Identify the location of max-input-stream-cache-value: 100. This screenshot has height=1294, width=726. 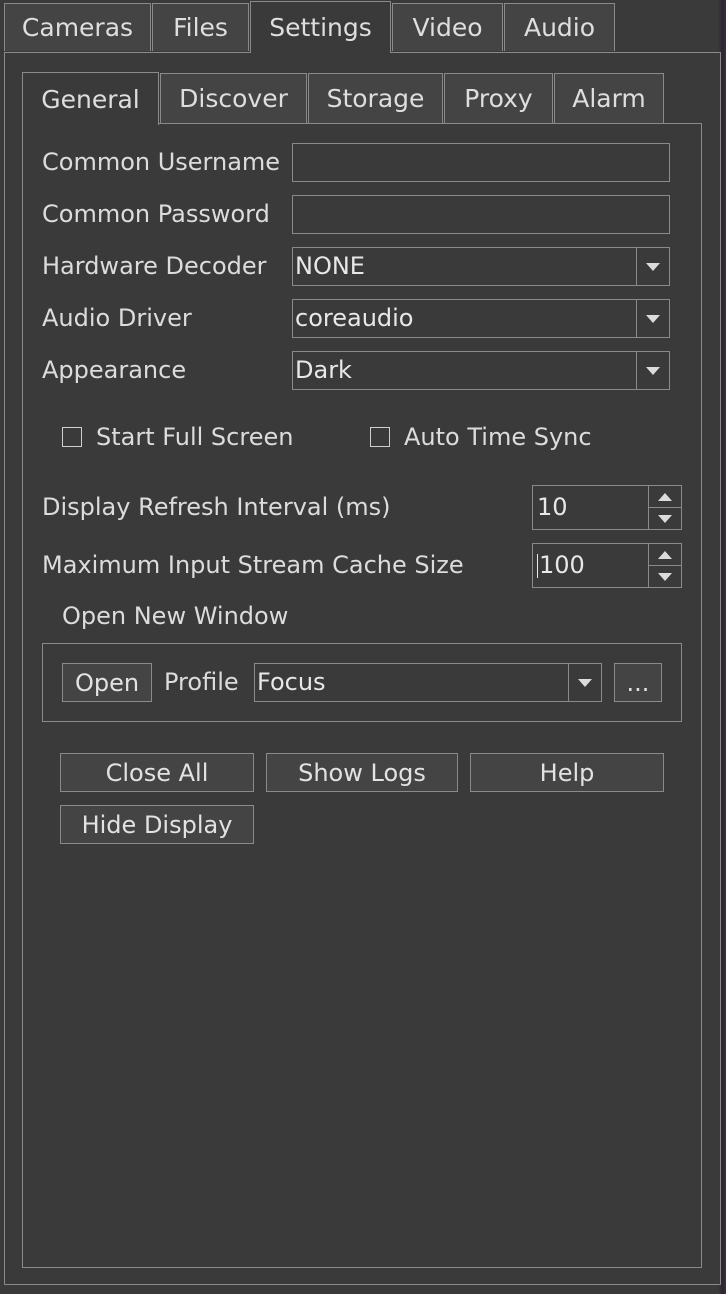
(562, 565).